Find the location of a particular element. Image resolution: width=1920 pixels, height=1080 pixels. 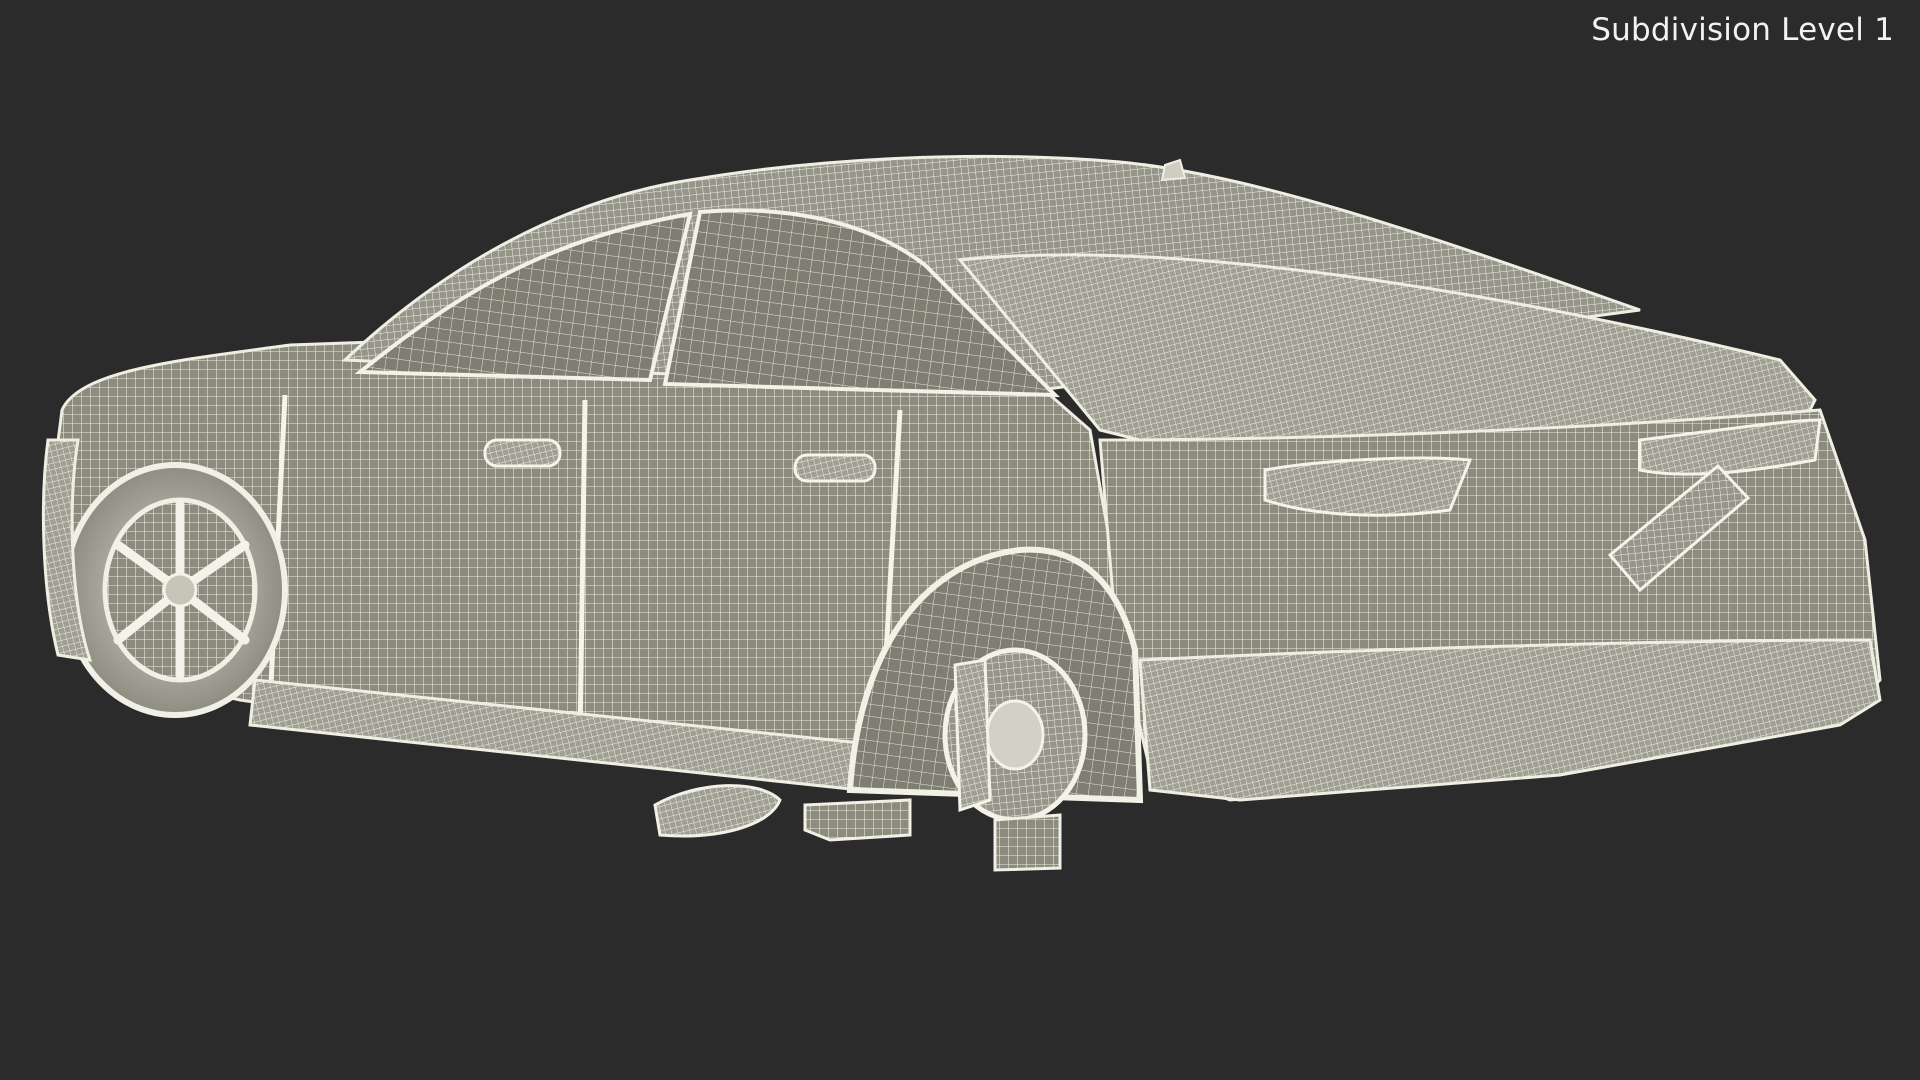

support-block-right is located at coordinates (1027, 842).